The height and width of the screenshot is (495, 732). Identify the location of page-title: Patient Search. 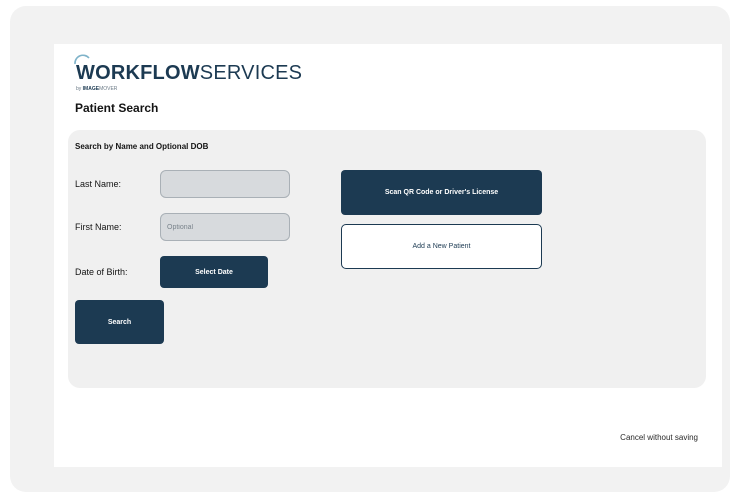
(117, 108).